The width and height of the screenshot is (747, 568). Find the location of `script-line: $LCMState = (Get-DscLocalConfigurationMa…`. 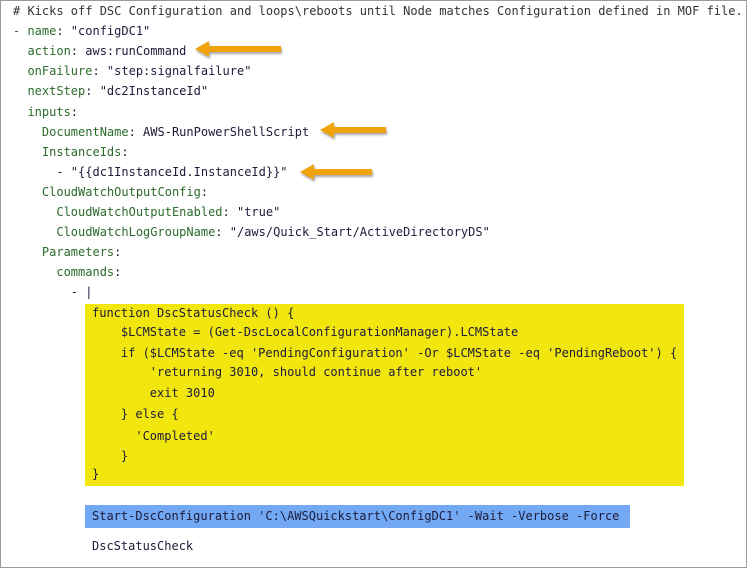

script-line: $LCMState = (Get-DscLocalConfigurationMa… is located at coordinates (305, 332).